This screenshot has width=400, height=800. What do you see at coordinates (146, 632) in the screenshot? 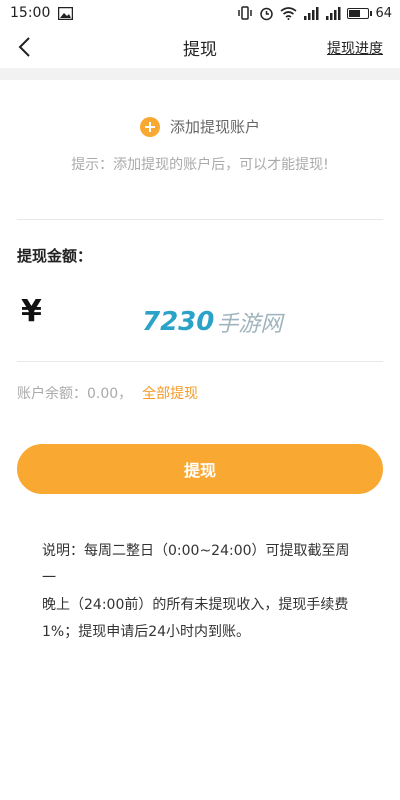
I see `note-line: 1%；提现申请后24小时内到账。` at bounding box center [146, 632].